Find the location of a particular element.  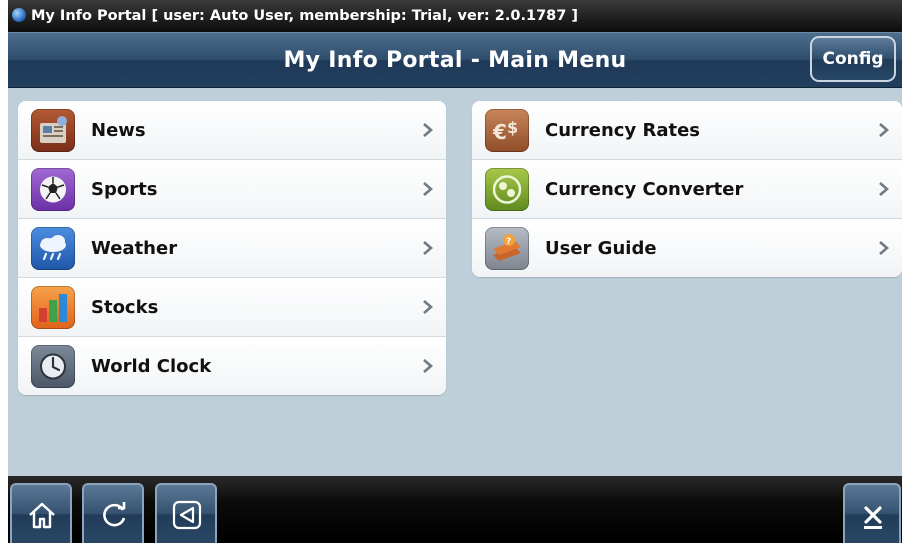

menu-item-currency-rates: € $ Currency Rates is located at coordinates (687, 130).